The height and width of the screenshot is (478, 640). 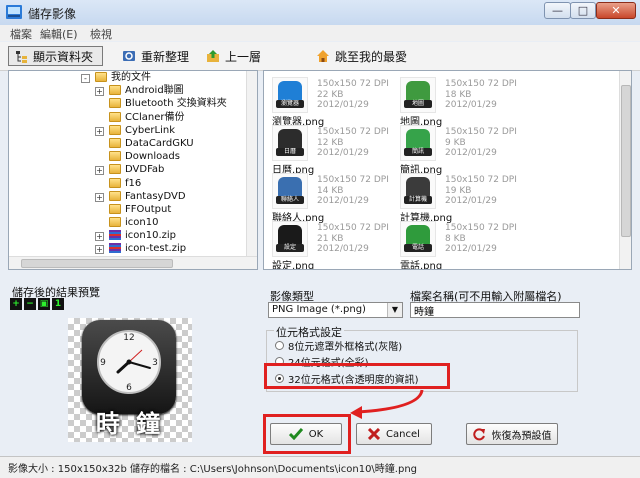 What do you see at coordinates (152, 157) in the screenshot?
I see `tree-item-label: Downloads` at bounding box center [152, 157].